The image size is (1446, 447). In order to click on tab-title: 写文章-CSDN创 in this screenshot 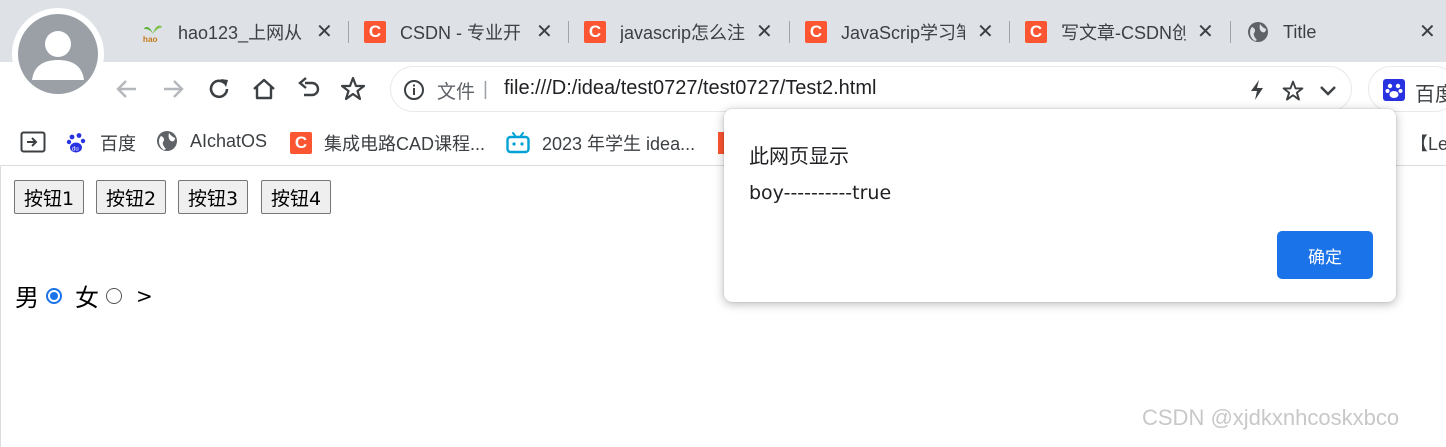, I will do `click(1123, 33)`.